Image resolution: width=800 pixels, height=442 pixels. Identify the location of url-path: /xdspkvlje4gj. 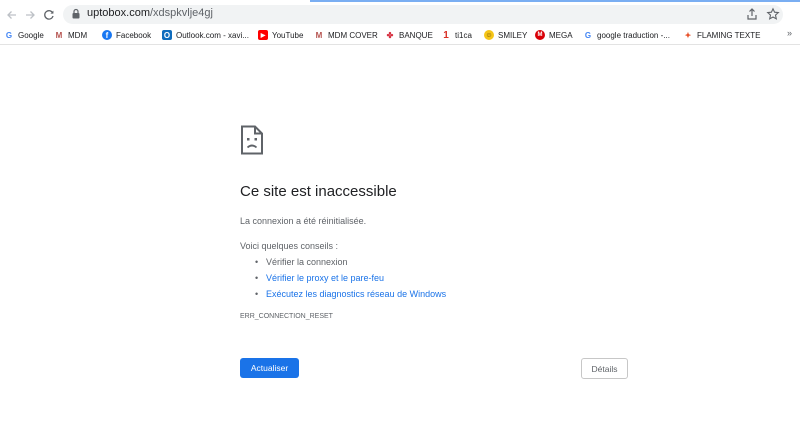
(181, 13).